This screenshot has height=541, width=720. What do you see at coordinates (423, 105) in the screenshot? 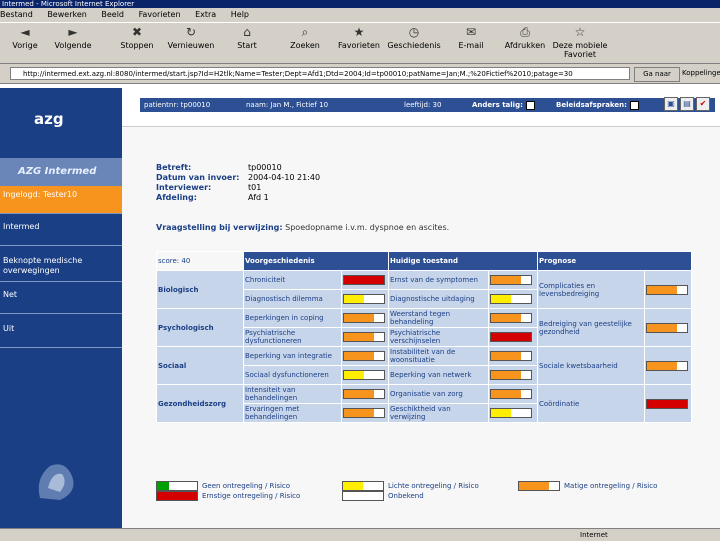
I see `patient-age: leeftijd: 30` at bounding box center [423, 105].